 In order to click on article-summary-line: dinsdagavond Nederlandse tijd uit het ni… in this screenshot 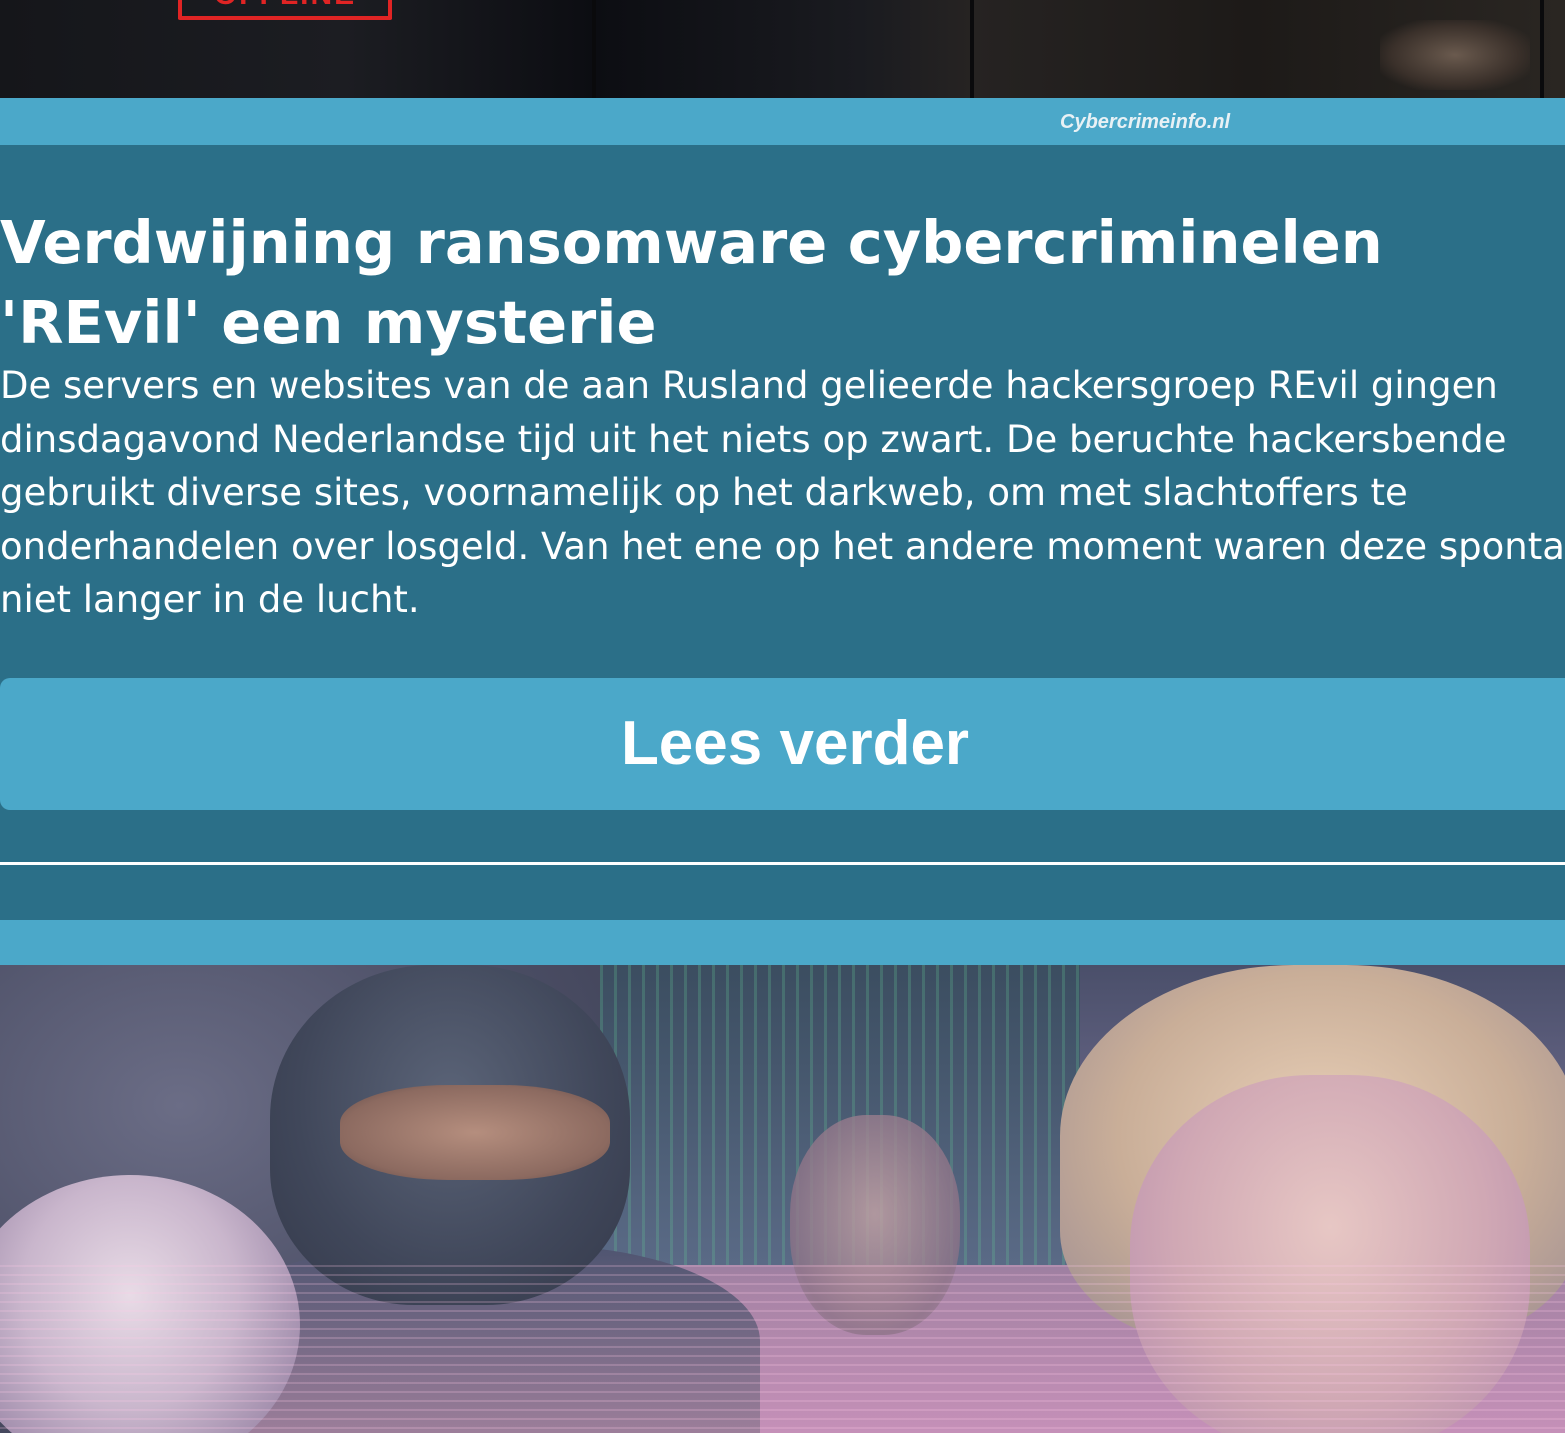, I will do `click(753, 439)`.